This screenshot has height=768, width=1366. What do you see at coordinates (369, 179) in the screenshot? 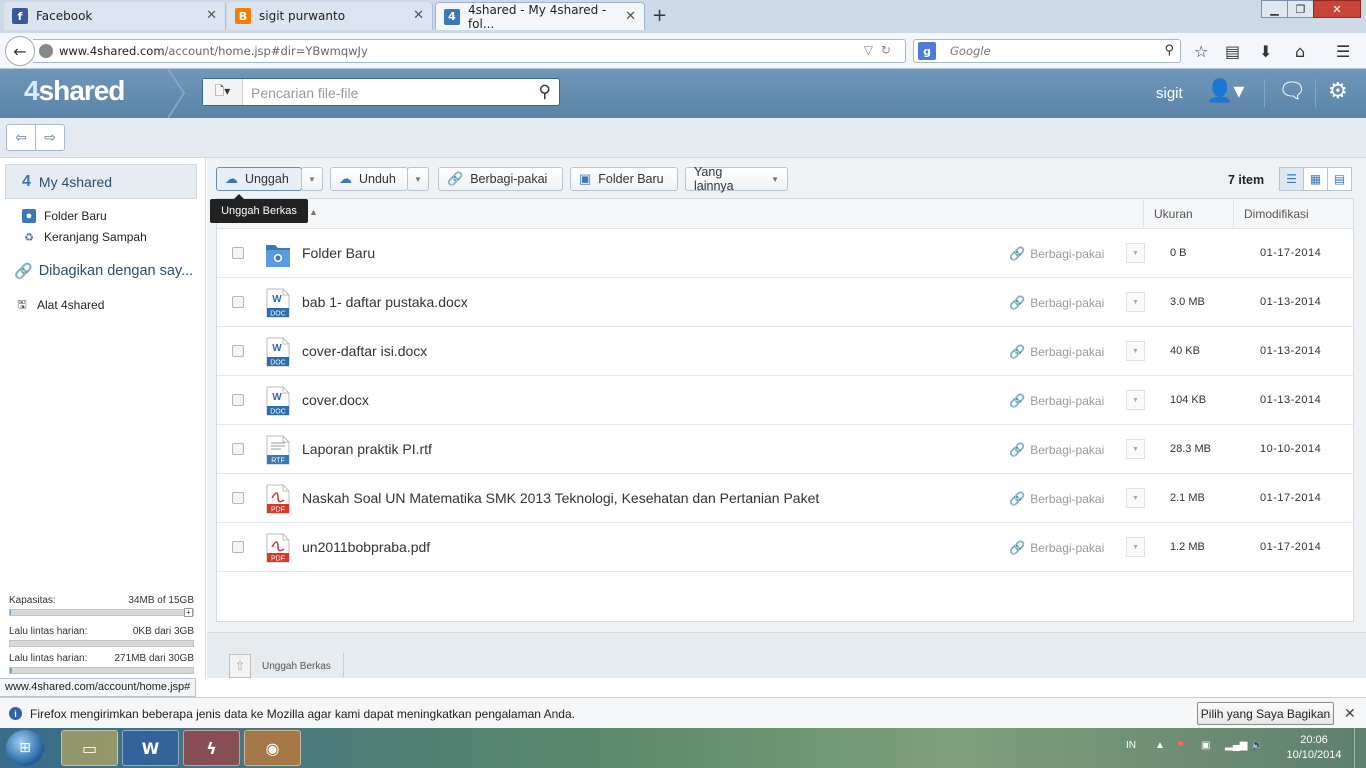
I see `download-button: ☁ Unduh` at bounding box center [369, 179].